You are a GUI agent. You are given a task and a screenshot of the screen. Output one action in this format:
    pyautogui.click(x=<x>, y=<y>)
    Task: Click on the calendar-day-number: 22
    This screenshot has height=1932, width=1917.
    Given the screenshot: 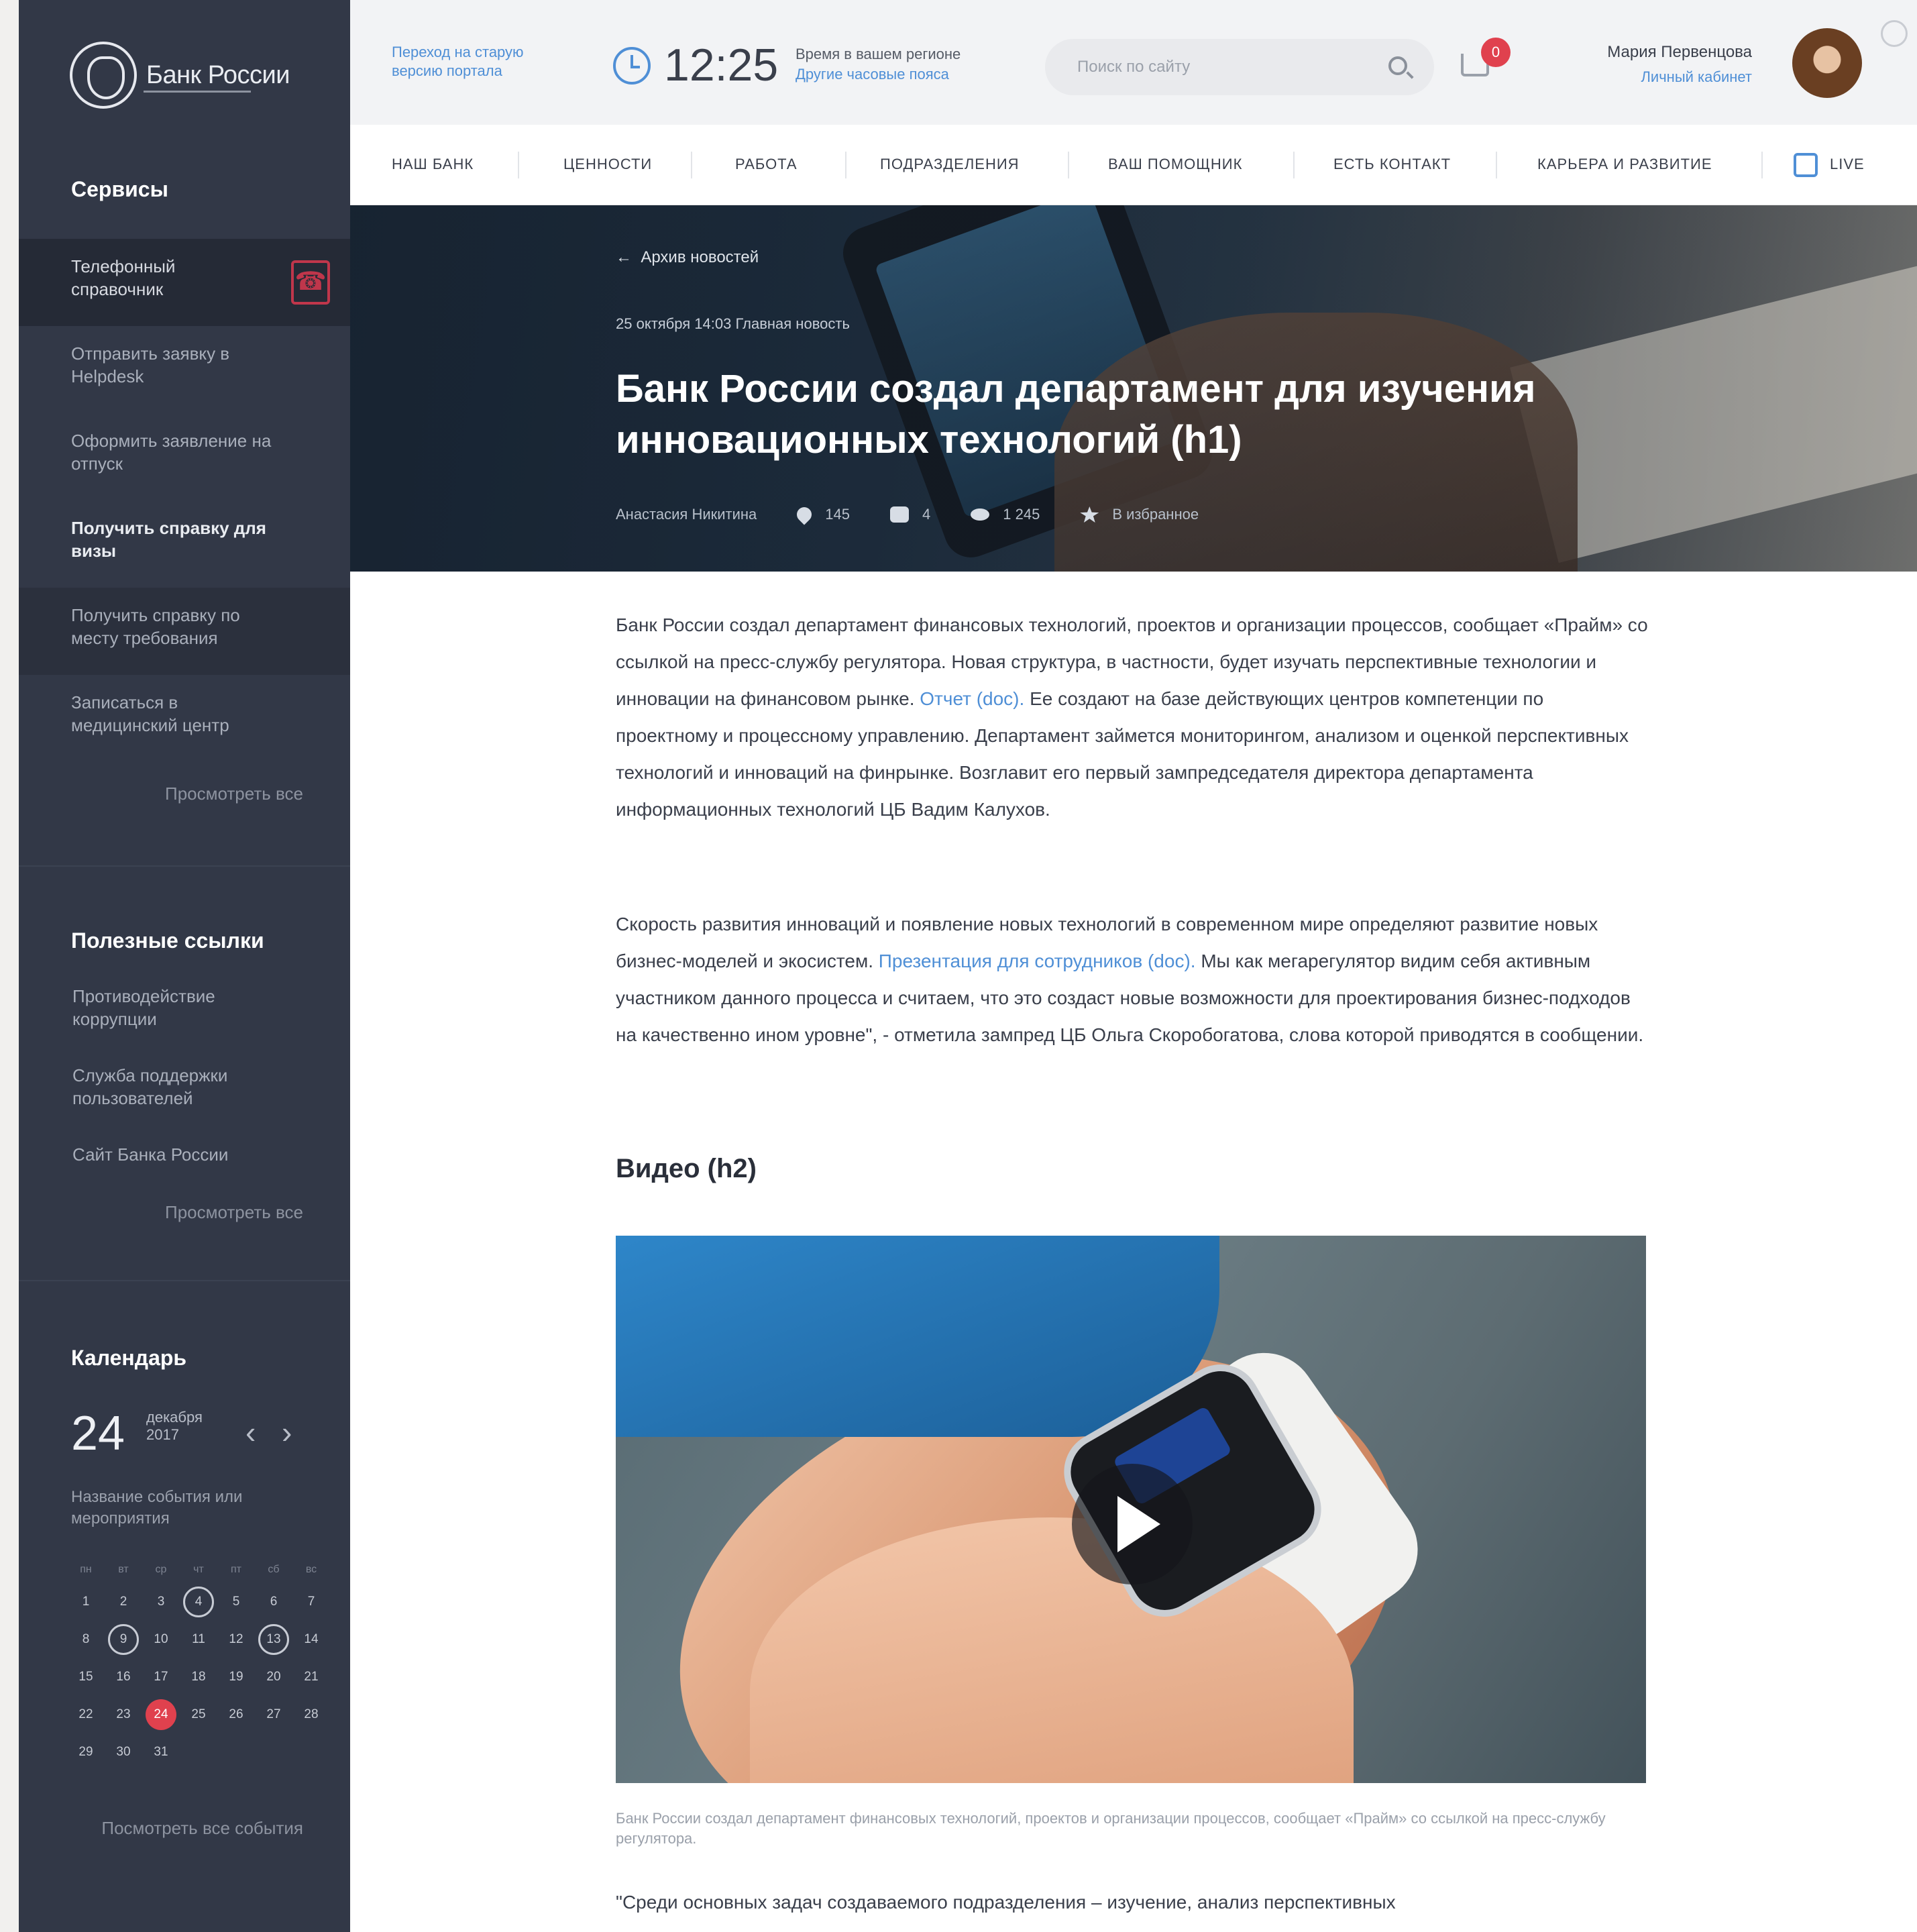 What is the action you would take?
    pyautogui.click(x=85, y=1714)
    